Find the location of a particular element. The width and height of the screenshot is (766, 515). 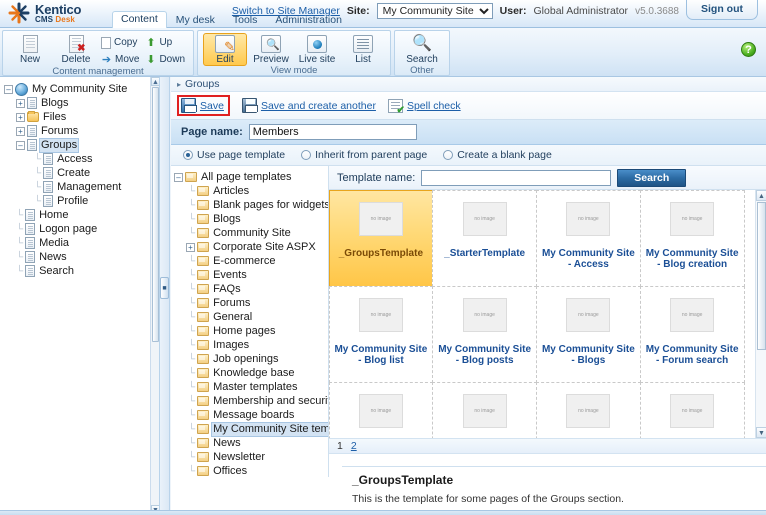

tpl-node-all-page-templates: – All page templates is located at coordinates (251, 177).